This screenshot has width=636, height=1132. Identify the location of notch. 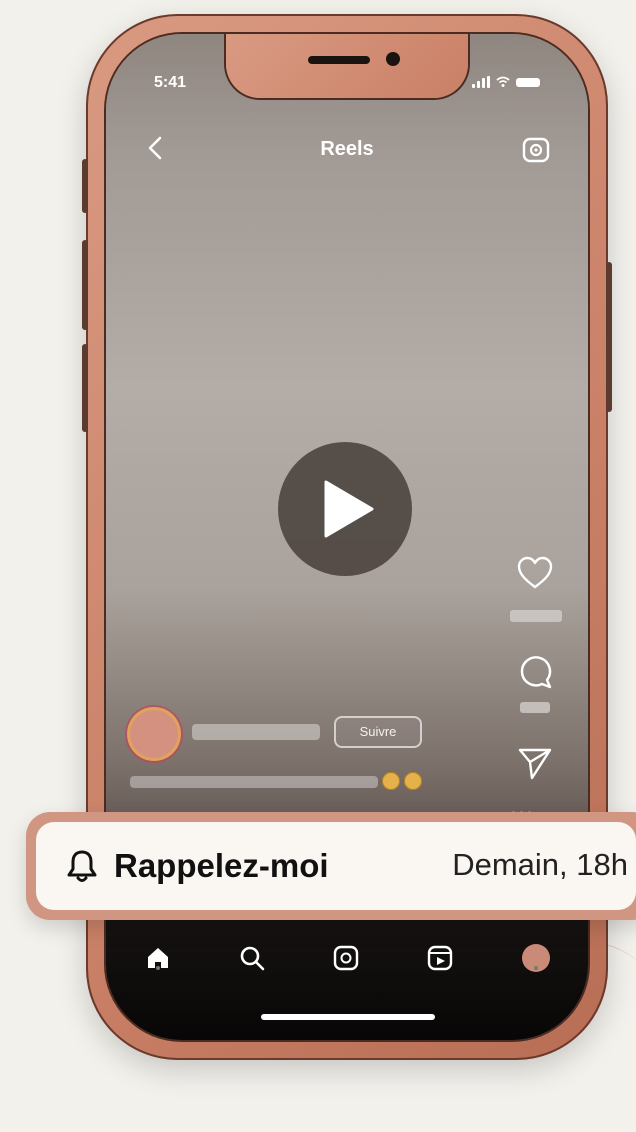
(347, 66).